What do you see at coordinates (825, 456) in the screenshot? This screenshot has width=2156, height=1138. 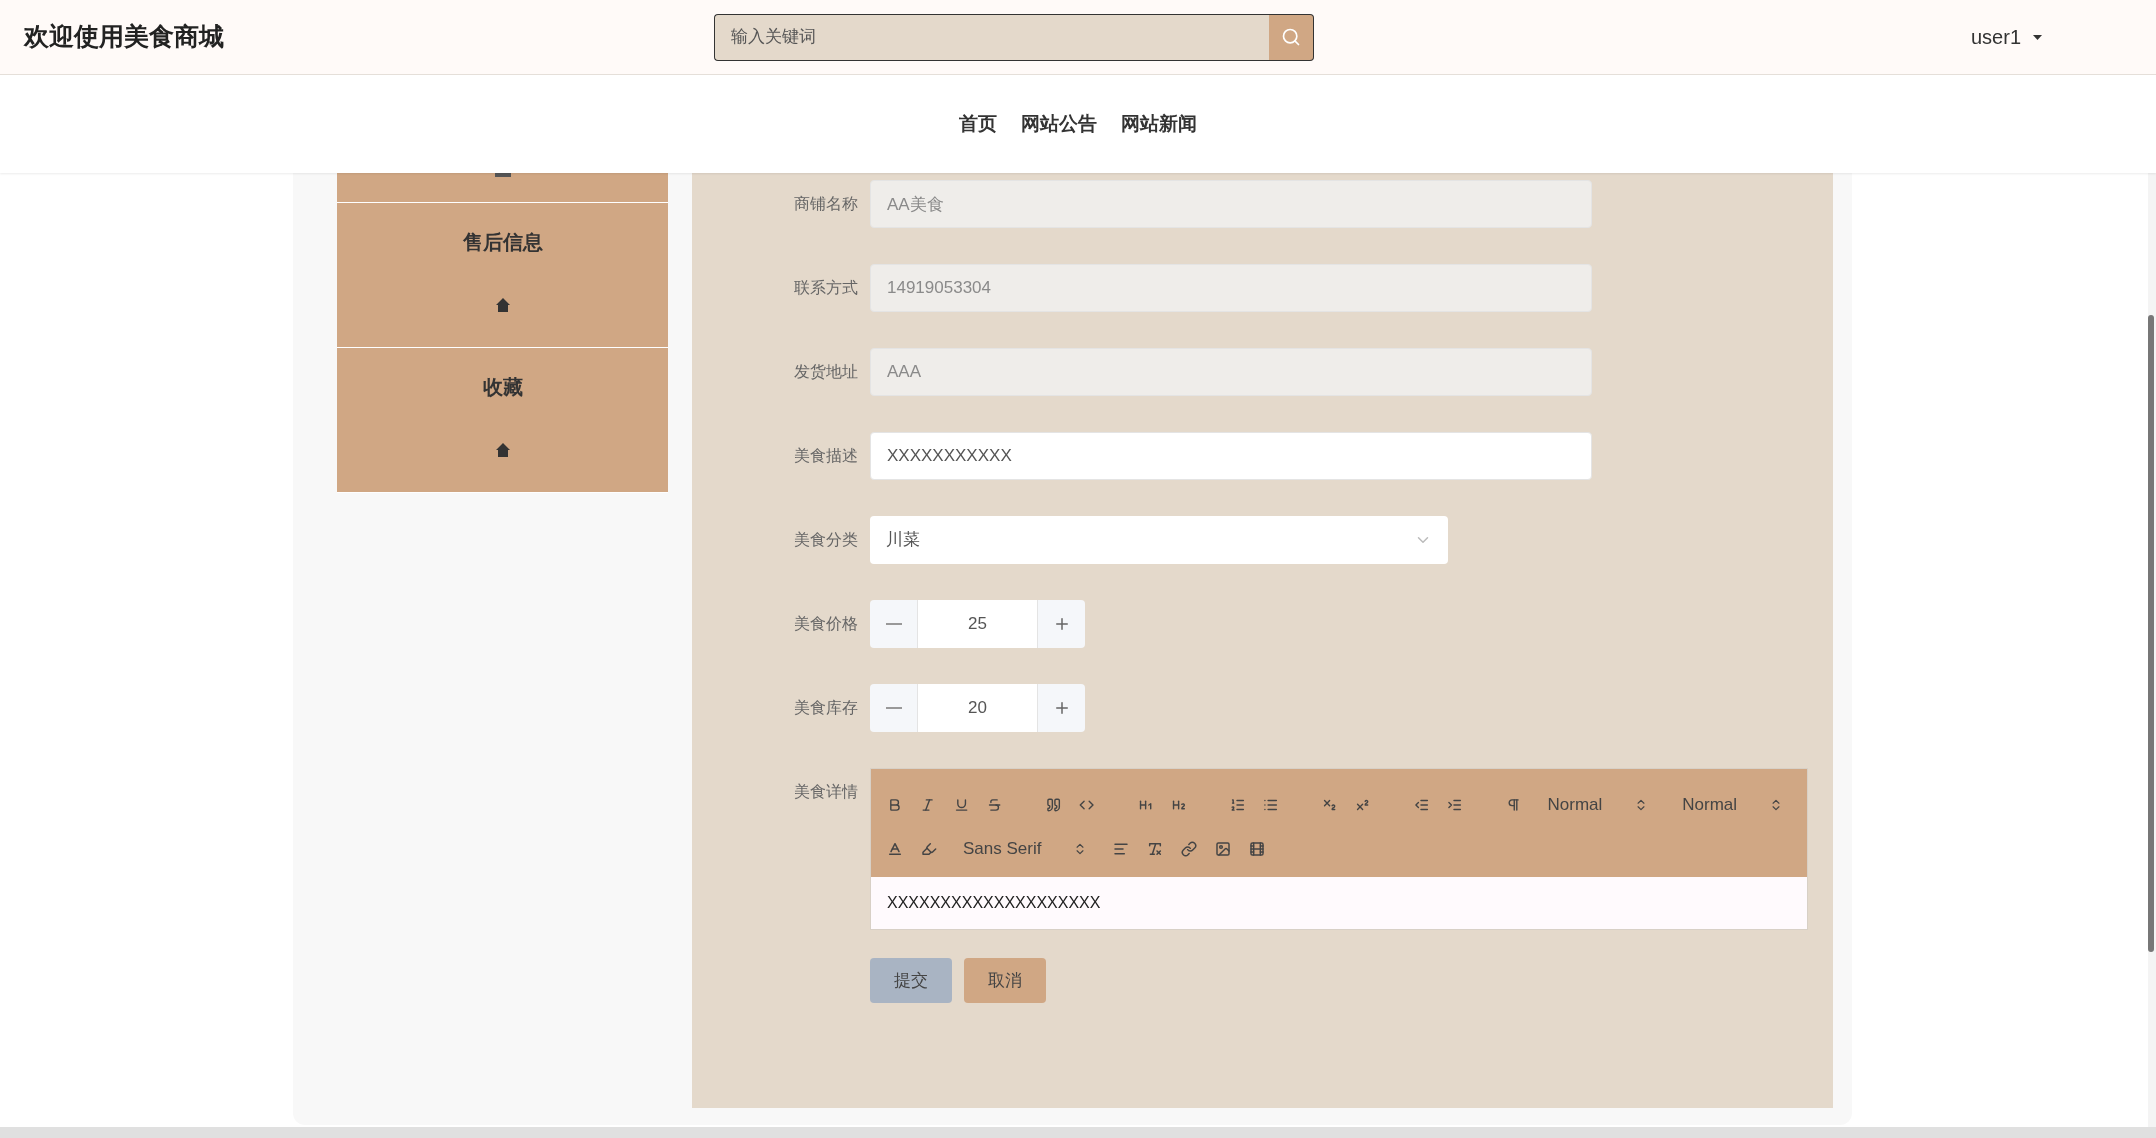 I see `field-label: 美食描述` at bounding box center [825, 456].